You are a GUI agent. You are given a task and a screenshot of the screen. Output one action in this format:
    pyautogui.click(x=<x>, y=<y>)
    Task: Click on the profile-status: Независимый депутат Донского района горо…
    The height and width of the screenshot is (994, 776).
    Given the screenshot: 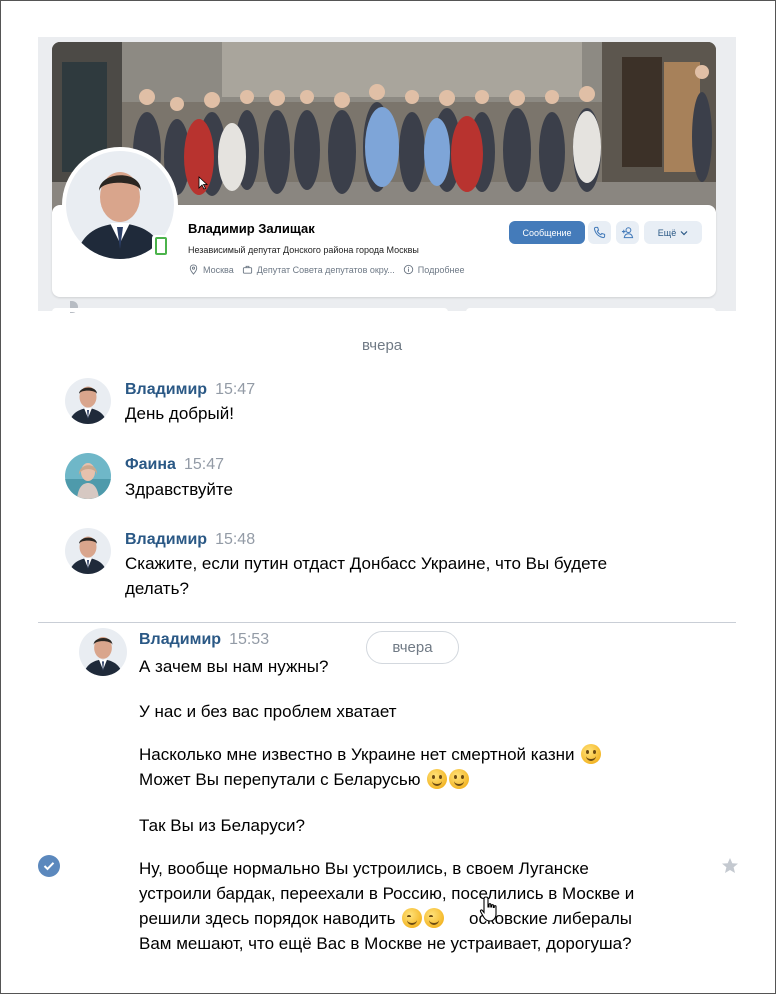 What is the action you would take?
    pyautogui.click(x=303, y=250)
    